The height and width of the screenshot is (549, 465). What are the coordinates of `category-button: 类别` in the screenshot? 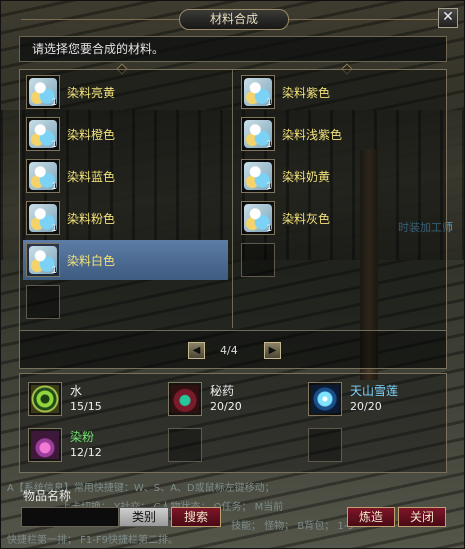 It's located at (144, 517).